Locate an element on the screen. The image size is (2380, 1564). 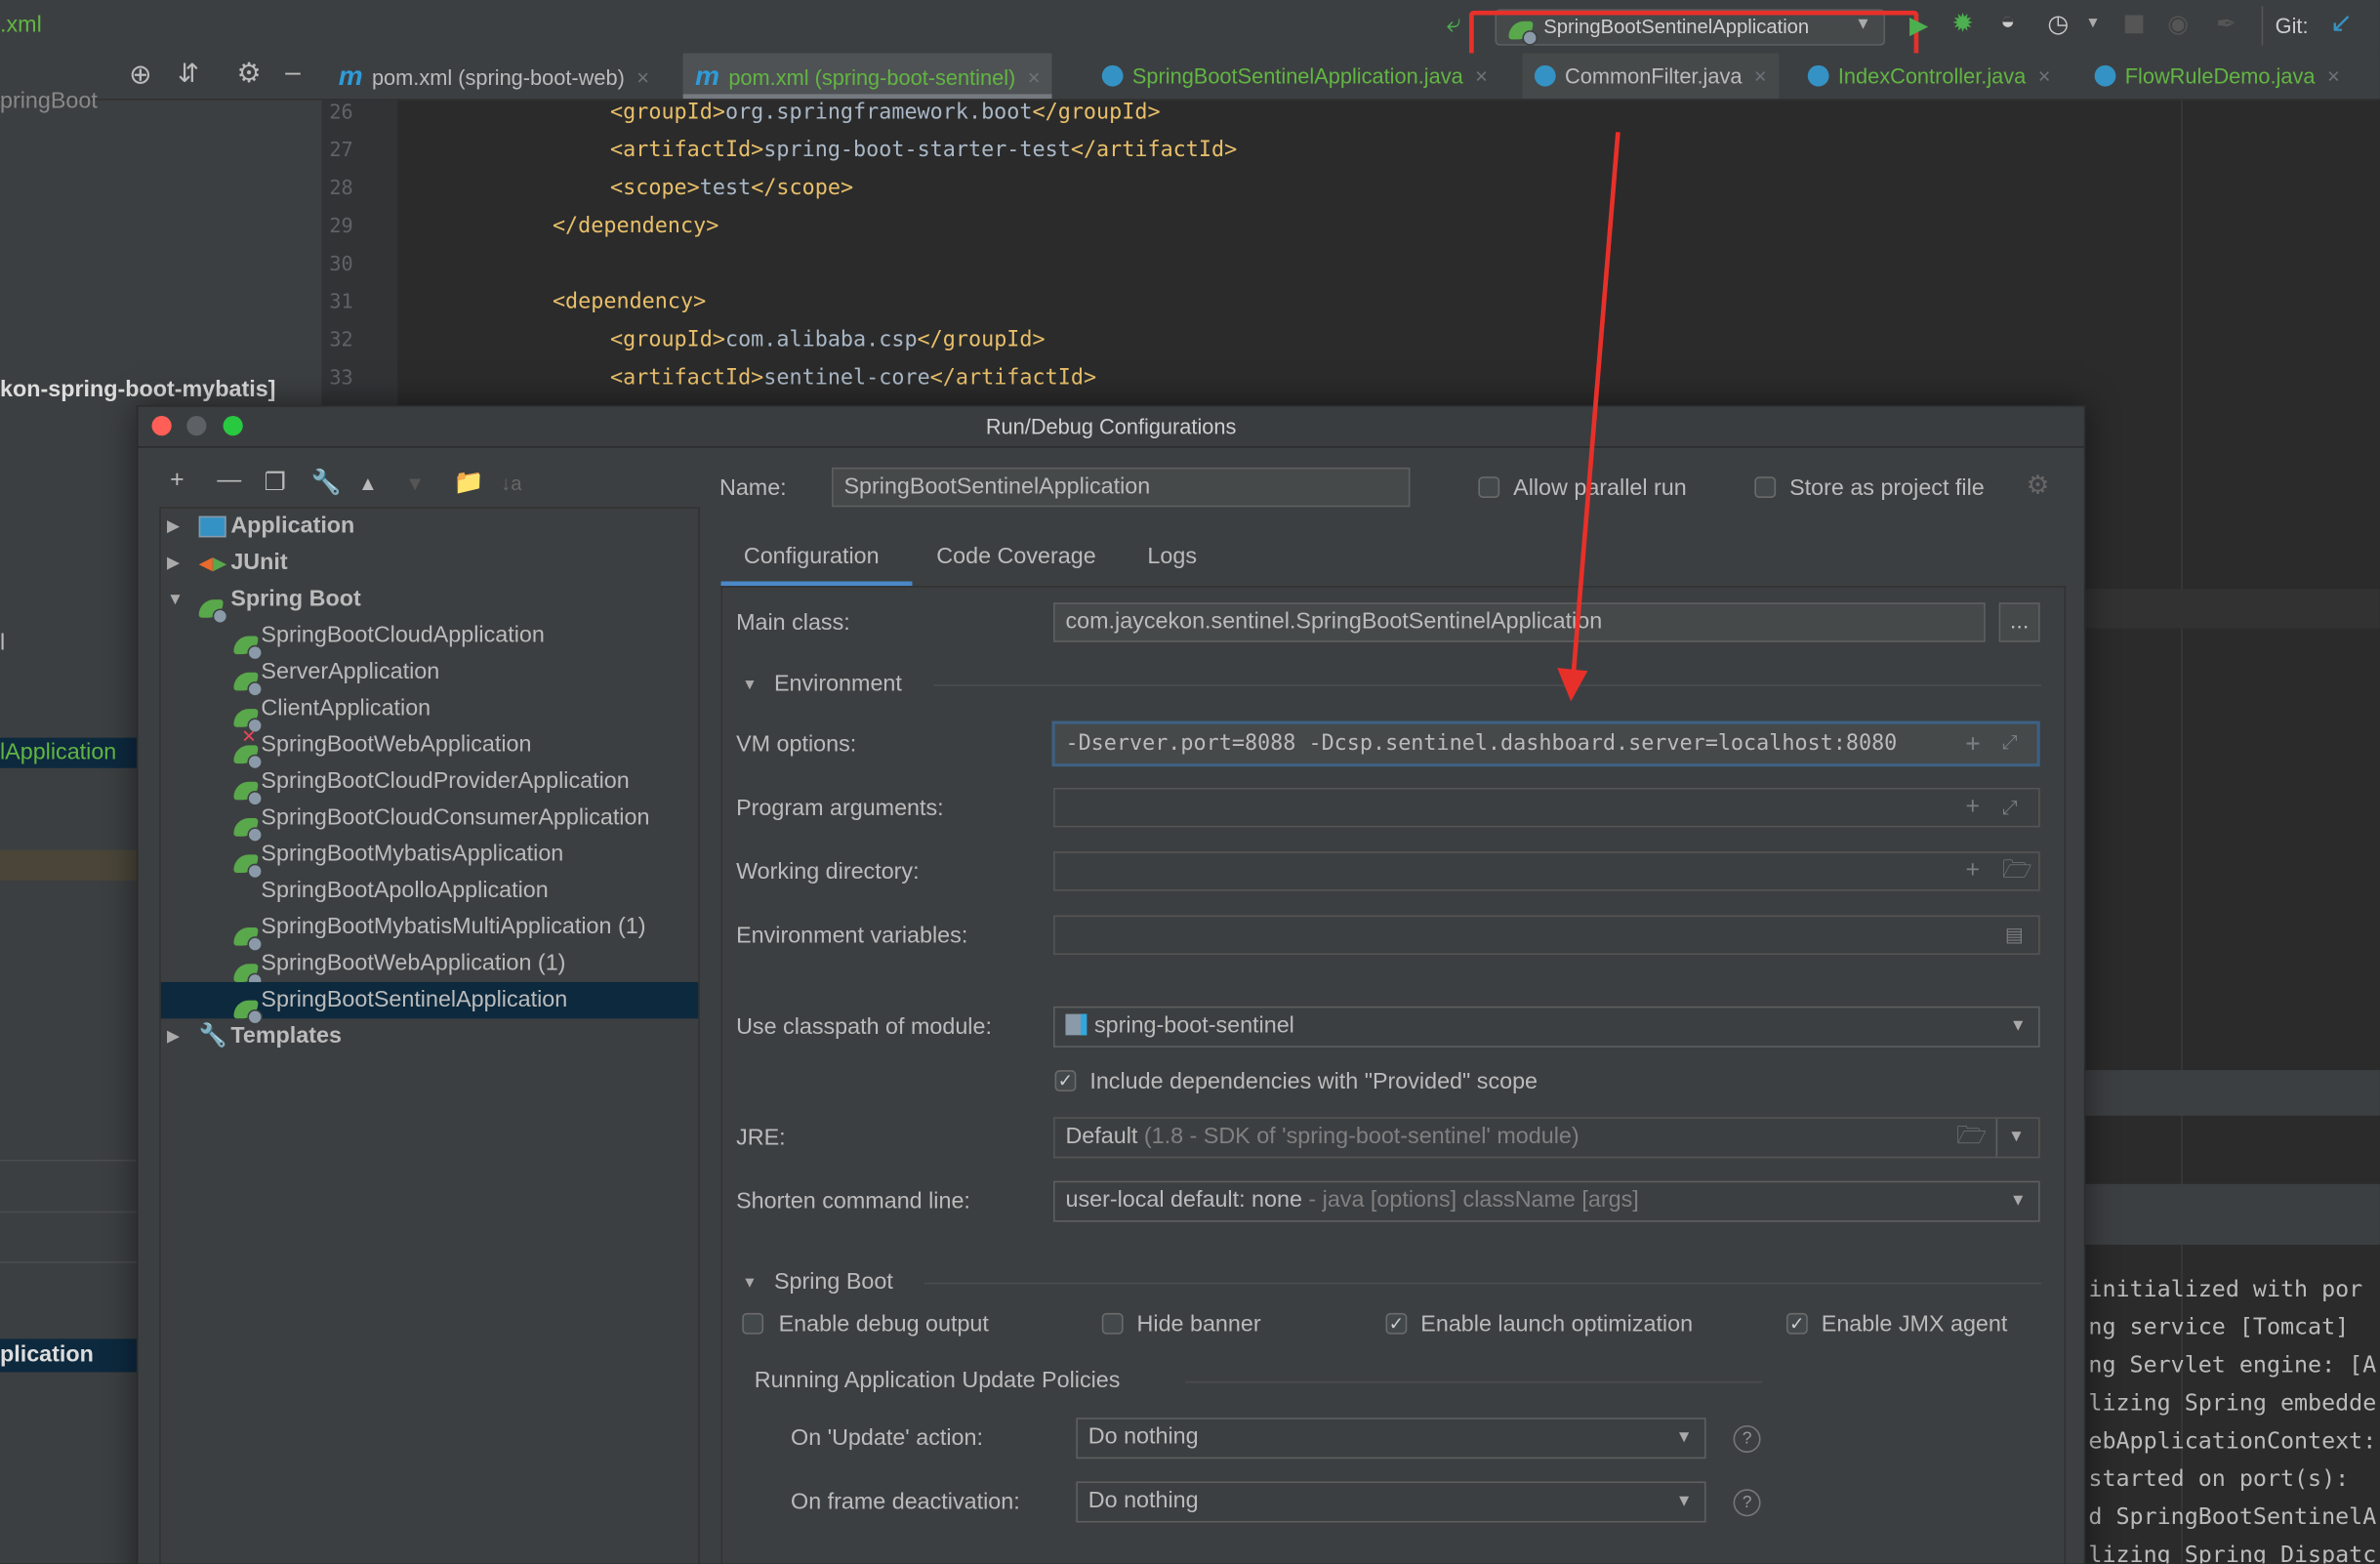
arrow-line is located at coordinates (1595, 409).